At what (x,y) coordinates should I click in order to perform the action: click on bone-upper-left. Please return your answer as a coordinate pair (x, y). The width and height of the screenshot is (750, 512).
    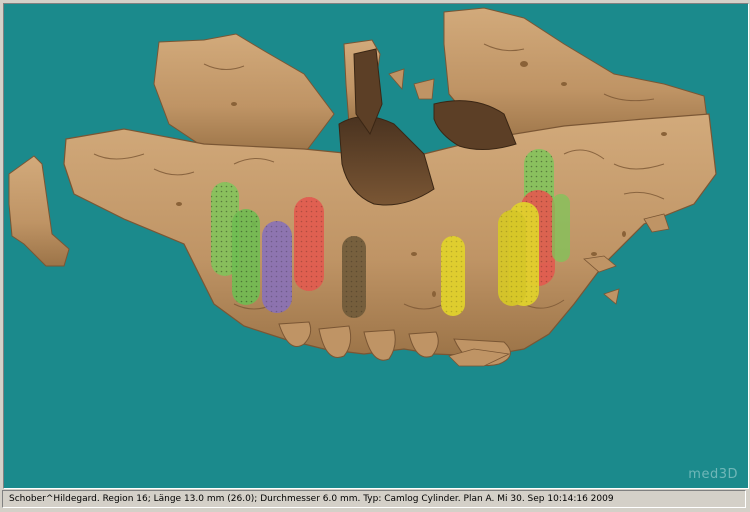
    Looking at the image, I should click on (244, 94).